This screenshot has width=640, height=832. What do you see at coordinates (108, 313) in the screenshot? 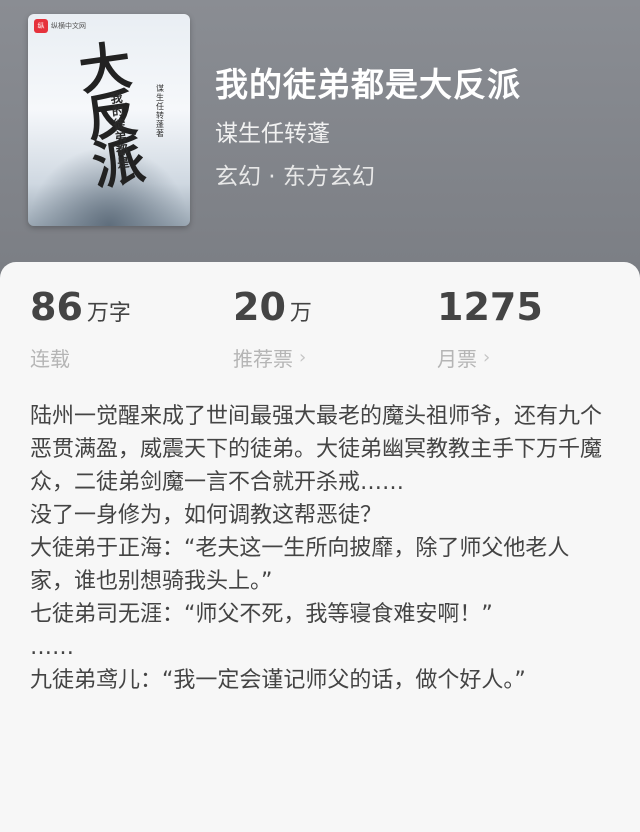
I see `word-count-unit: 万字` at bounding box center [108, 313].